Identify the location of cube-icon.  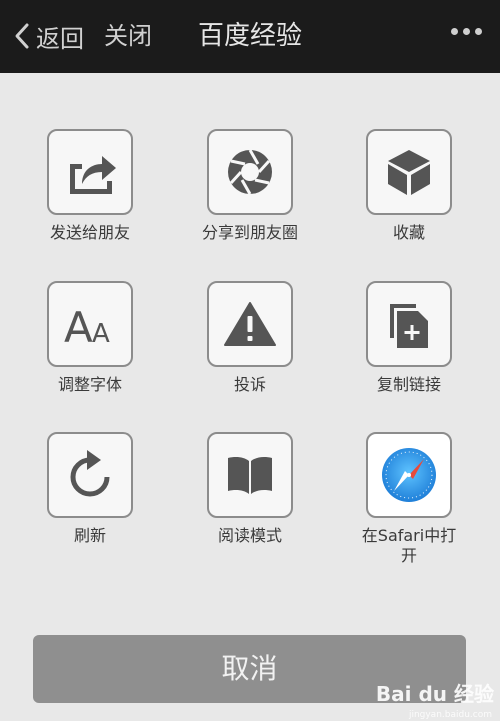
(409, 172).